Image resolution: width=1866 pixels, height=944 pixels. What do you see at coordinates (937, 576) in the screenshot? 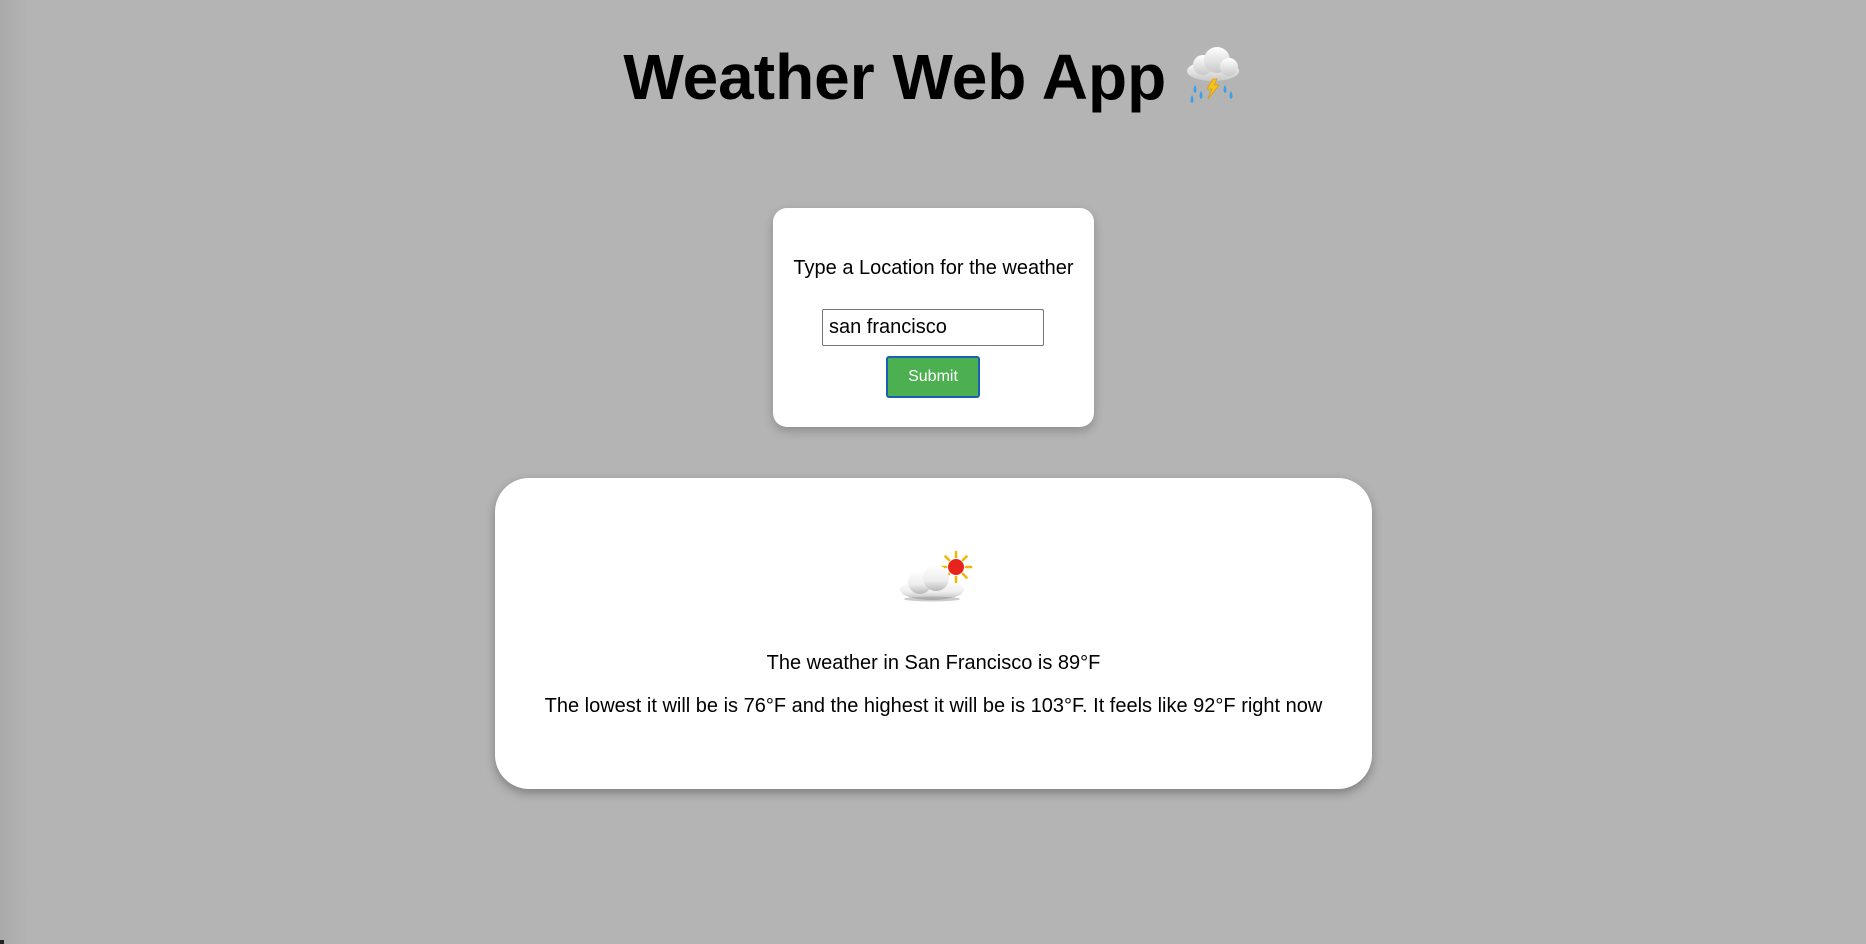
I see `sun-behind-cloud-icon` at bounding box center [937, 576].